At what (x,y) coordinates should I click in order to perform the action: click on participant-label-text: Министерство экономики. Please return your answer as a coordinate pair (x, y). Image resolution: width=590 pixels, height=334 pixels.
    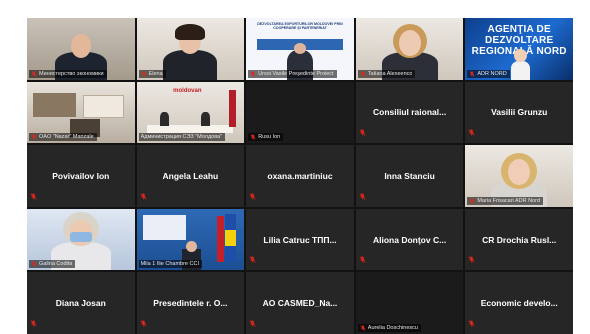
    Looking at the image, I should click on (71, 73).